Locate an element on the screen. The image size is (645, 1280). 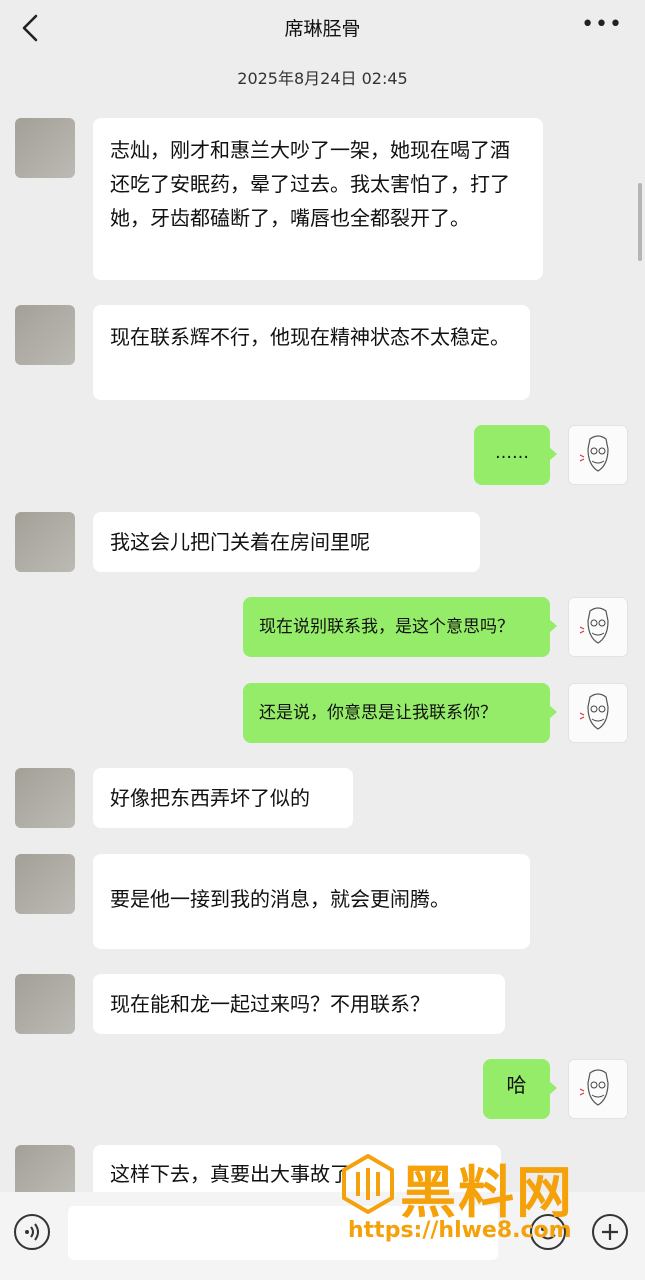
watermark: 黑料网 https://hlwe8.com is located at coordinates (490, 1203).